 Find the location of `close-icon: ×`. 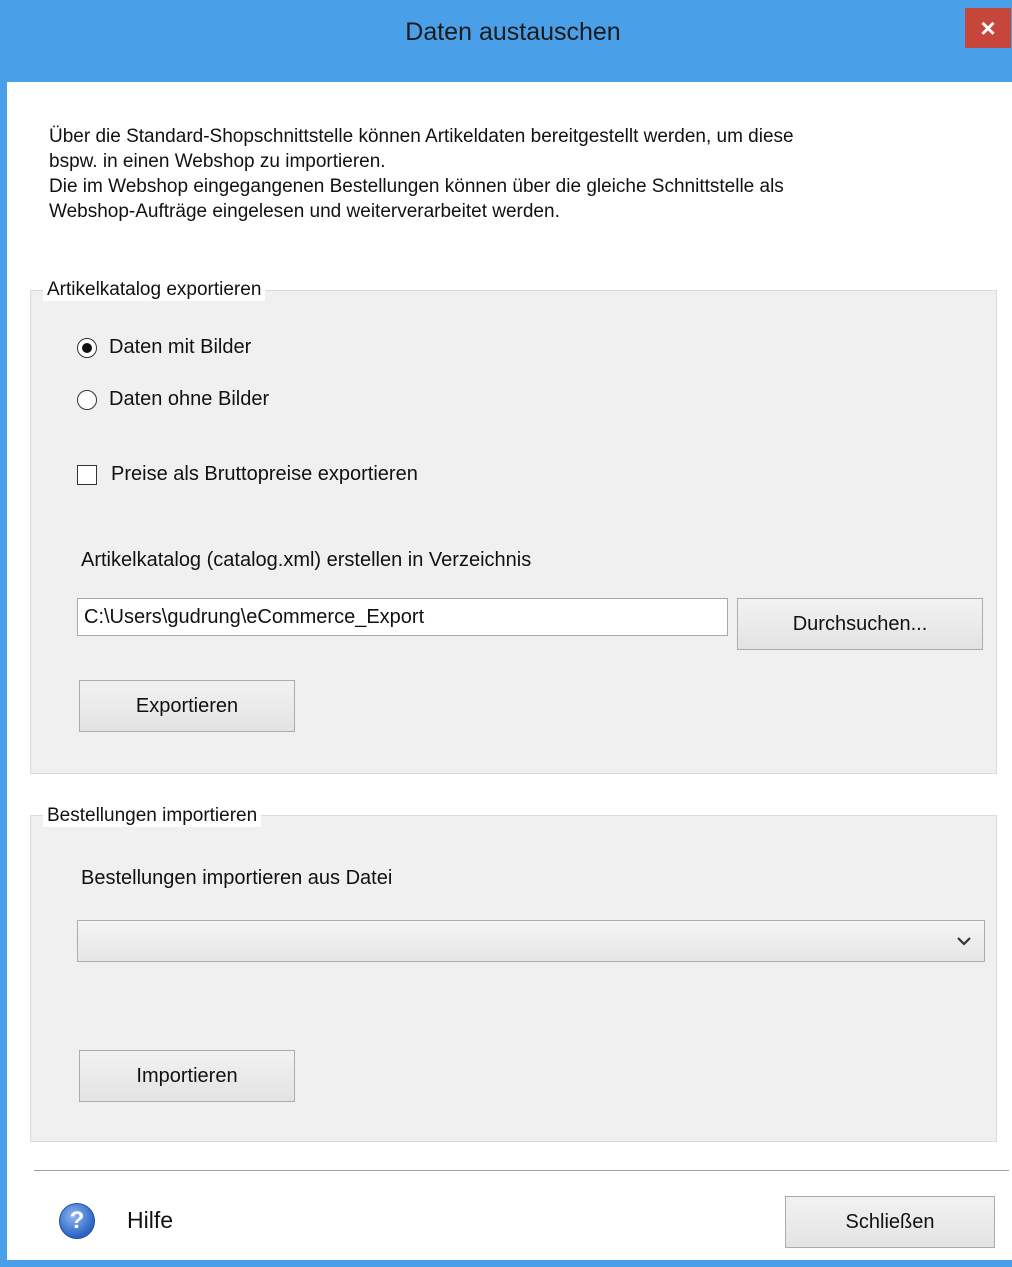

close-icon: × is located at coordinates (988, 27).